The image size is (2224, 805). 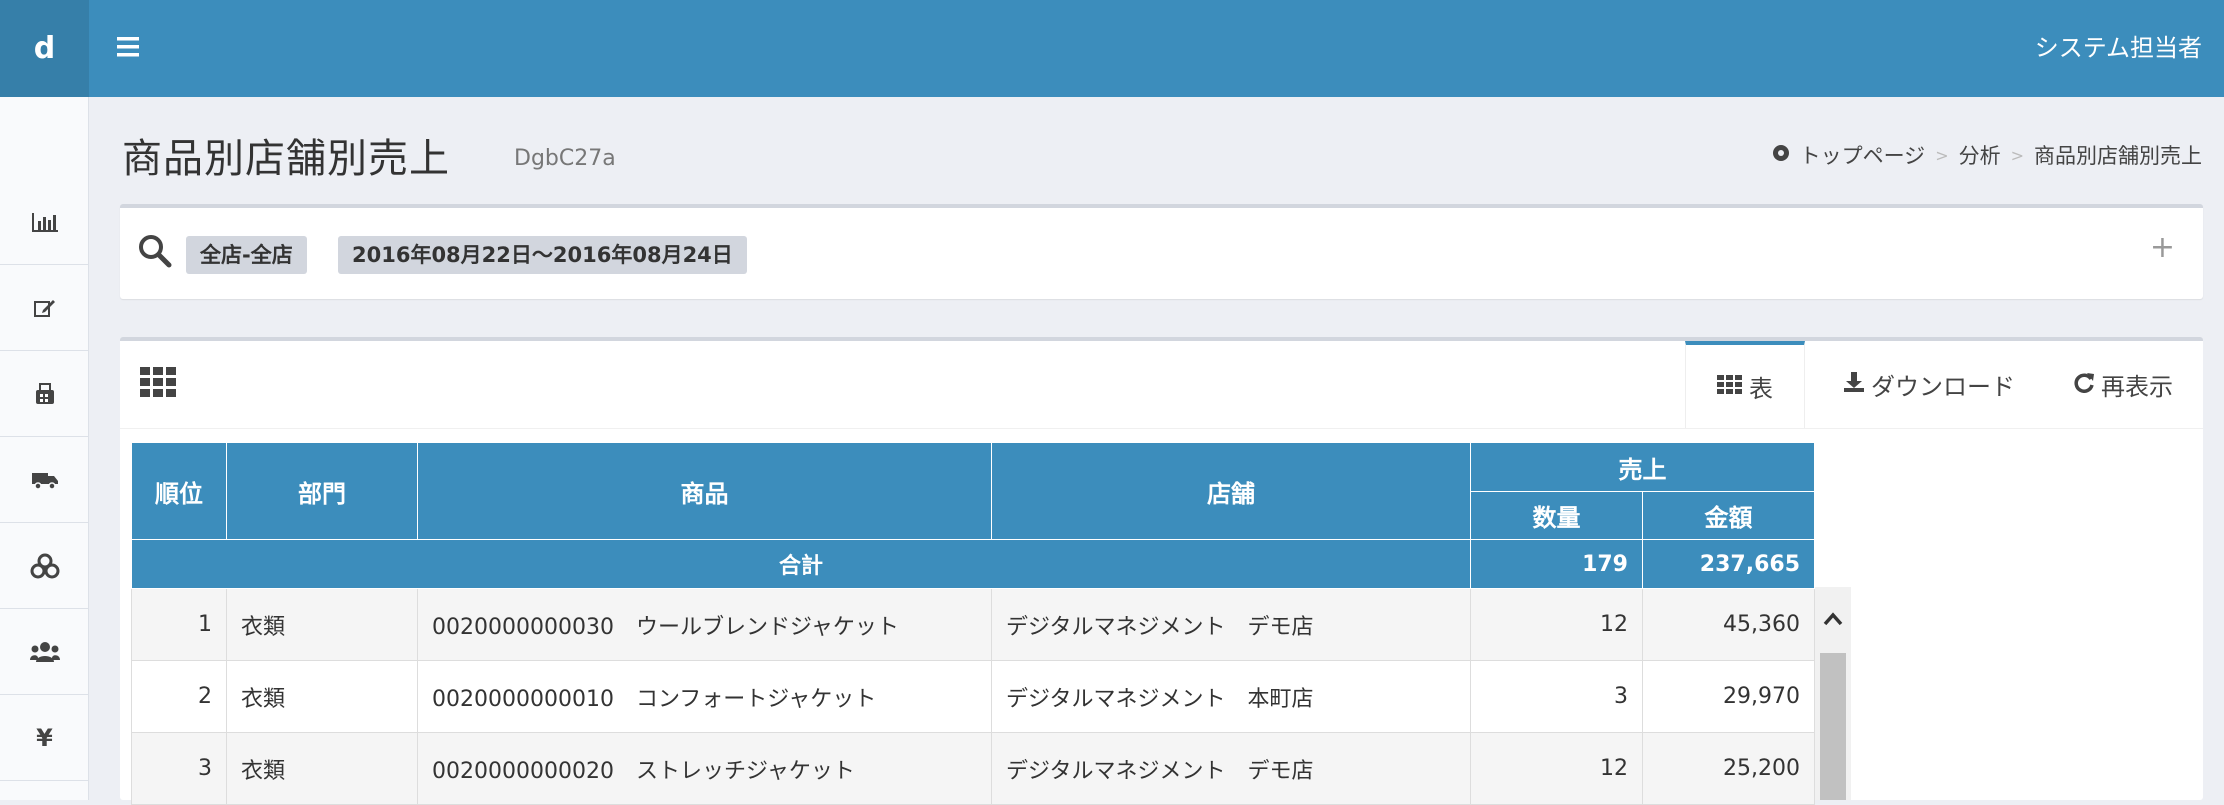 What do you see at coordinates (1728, 624) in the screenshot?
I see `cell-amount: 45,360` at bounding box center [1728, 624].